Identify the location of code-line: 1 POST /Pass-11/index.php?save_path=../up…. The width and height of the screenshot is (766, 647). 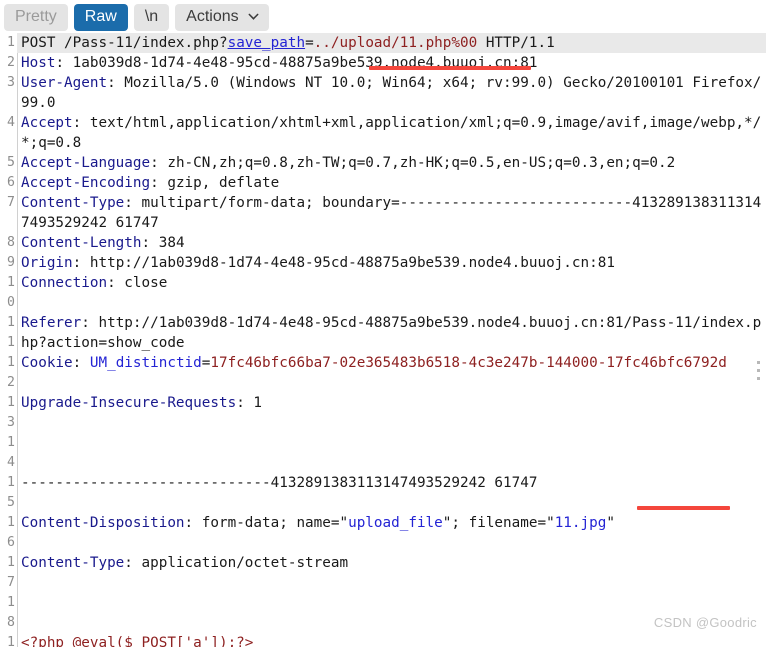
(383, 43).